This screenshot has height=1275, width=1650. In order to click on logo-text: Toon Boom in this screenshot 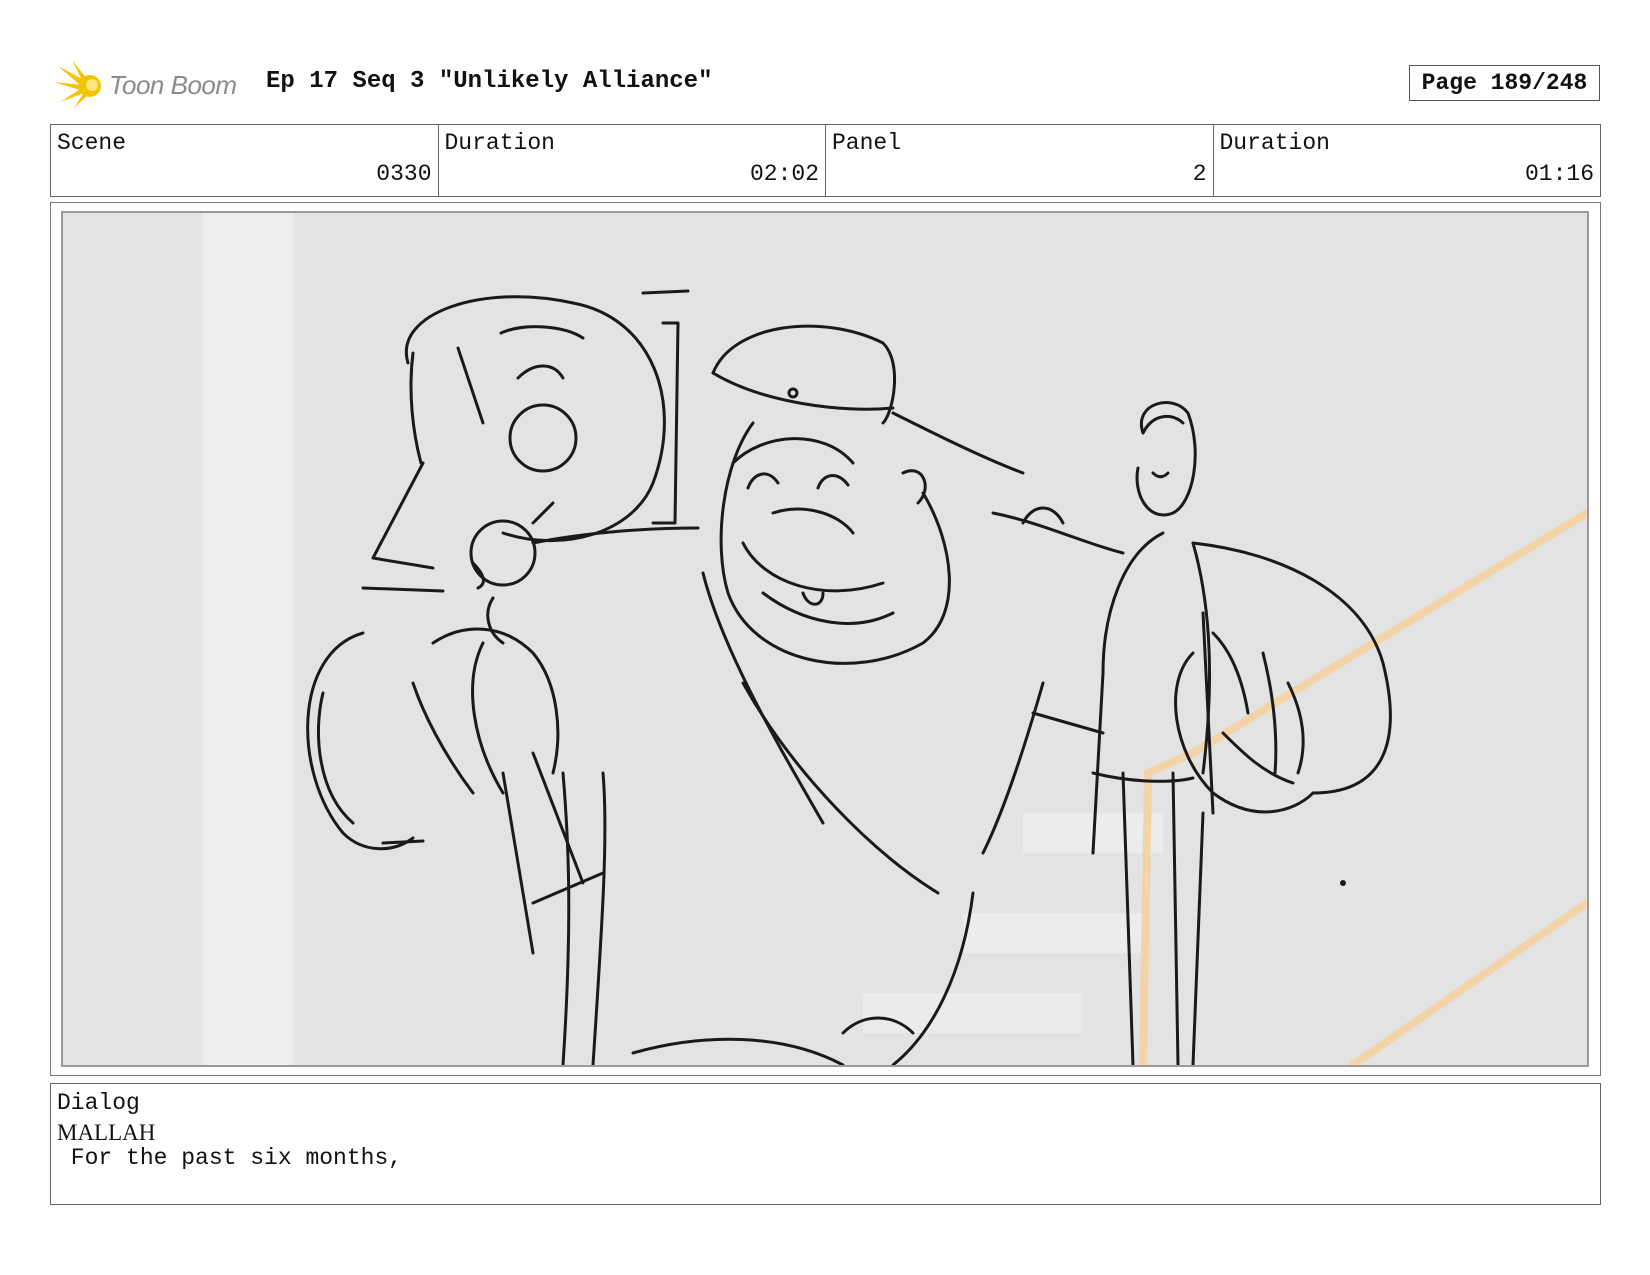, I will do `click(173, 85)`.